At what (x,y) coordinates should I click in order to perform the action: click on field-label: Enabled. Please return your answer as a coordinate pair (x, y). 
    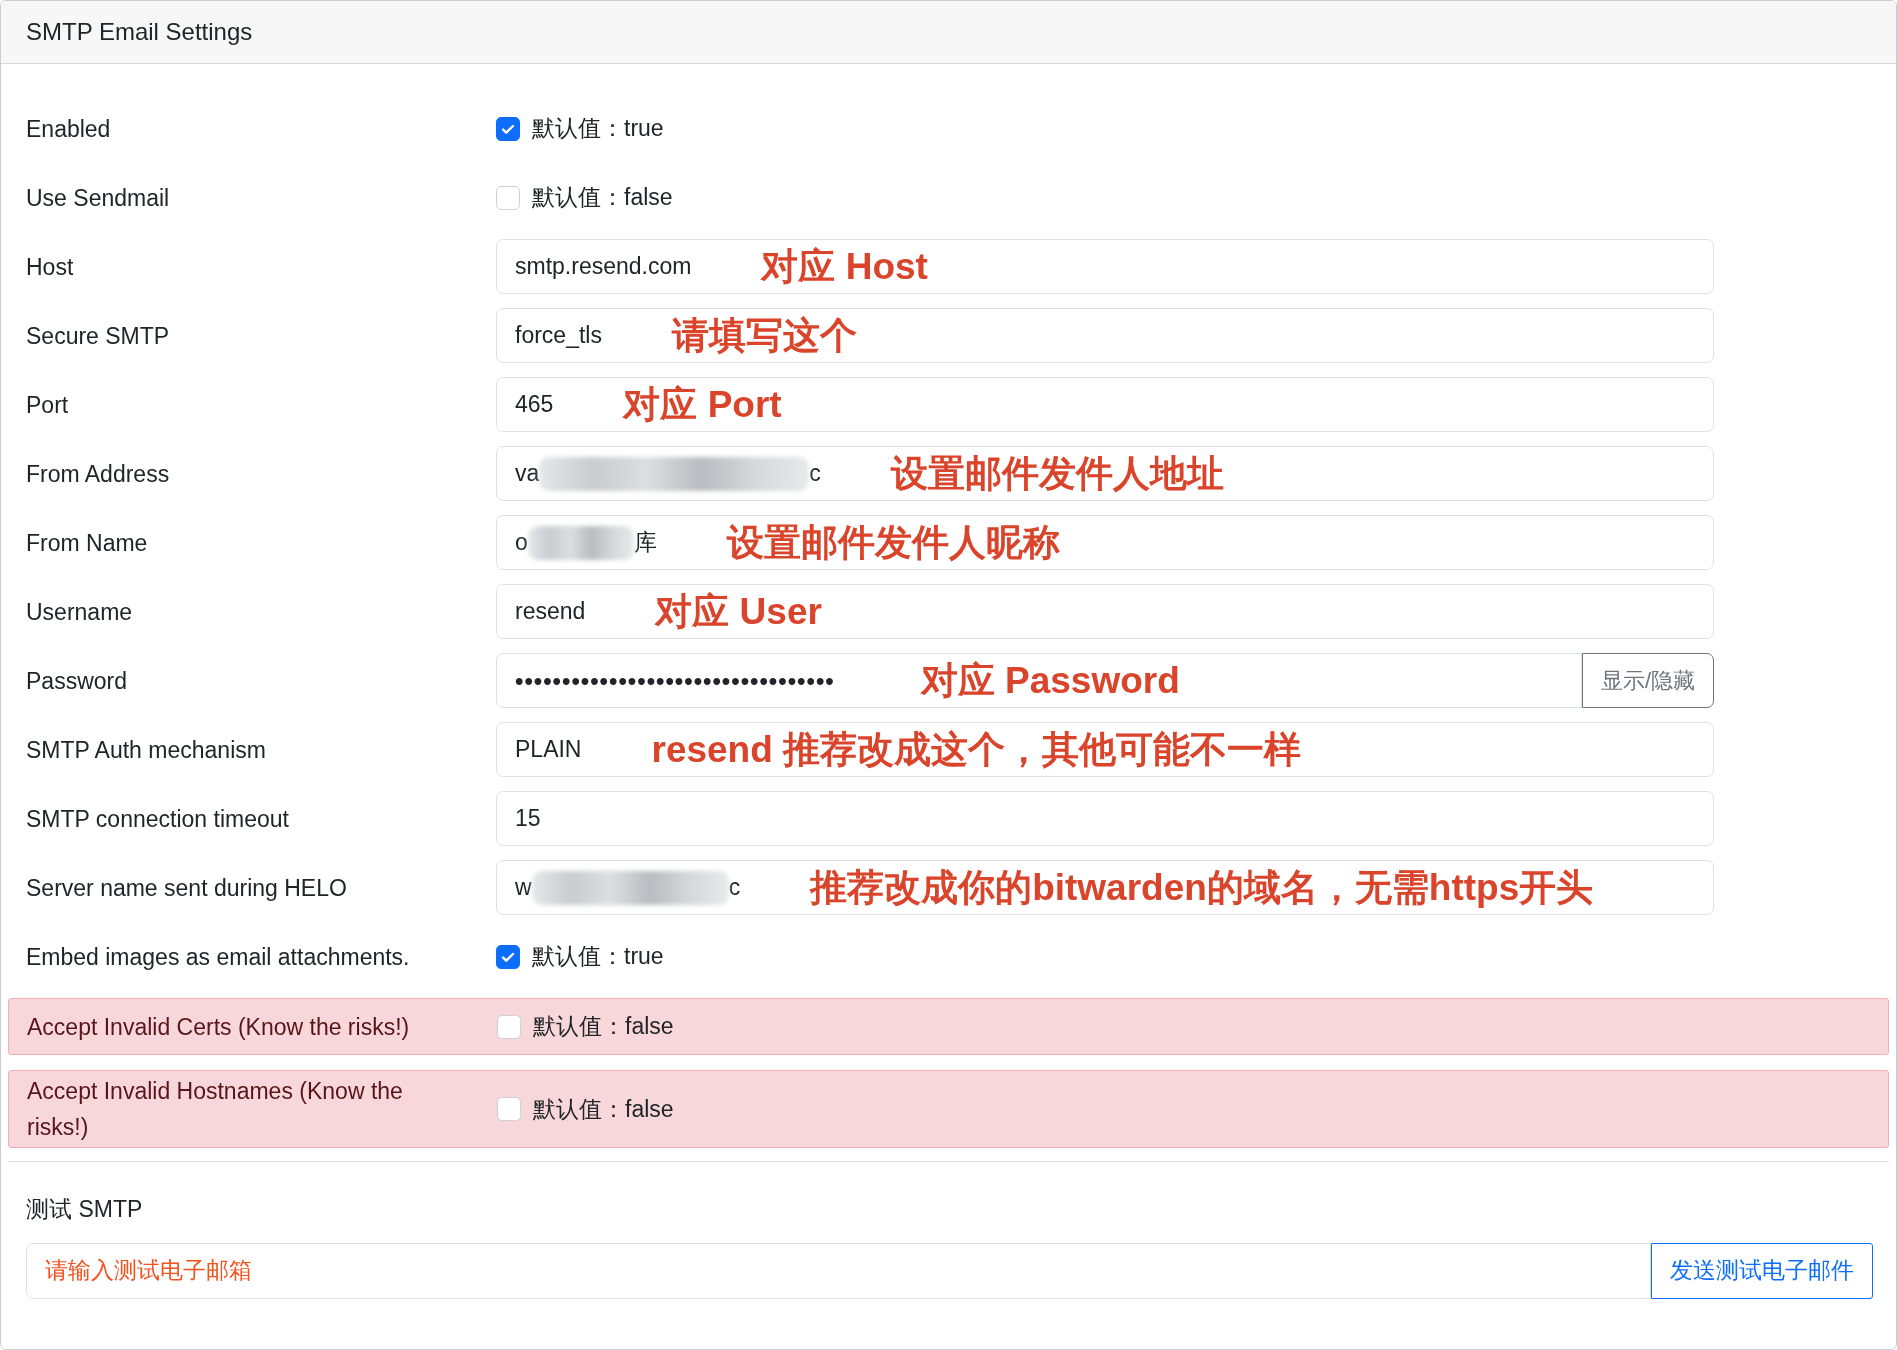
    Looking at the image, I should click on (68, 128).